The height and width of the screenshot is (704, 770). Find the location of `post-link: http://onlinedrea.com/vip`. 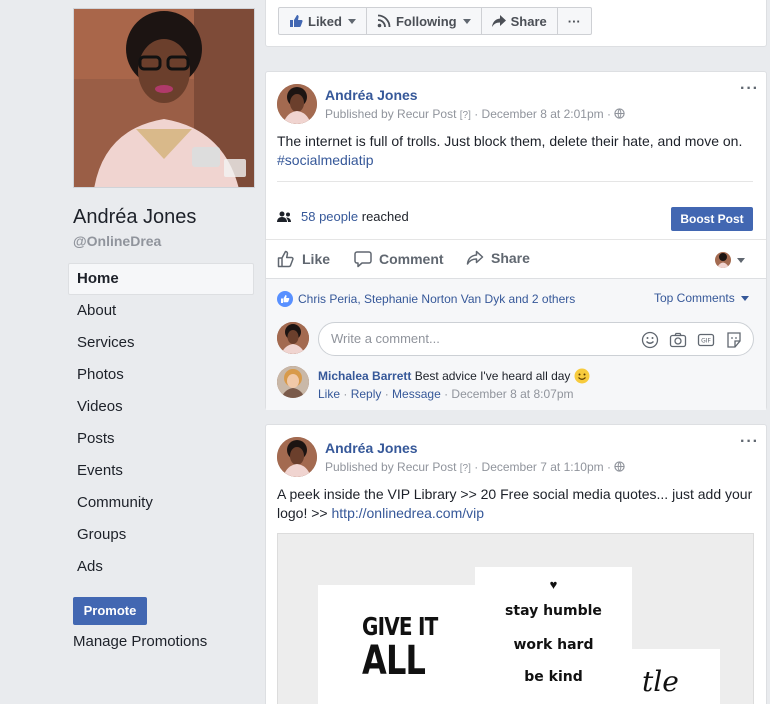

post-link: http://onlinedrea.com/vip is located at coordinates (408, 513).